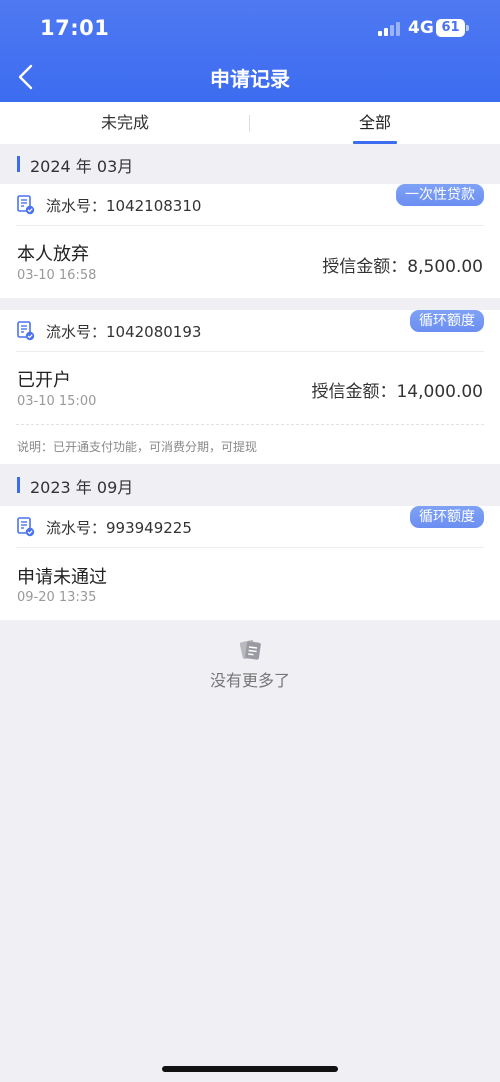 The width and height of the screenshot is (500, 1082). What do you see at coordinates (57, 597) in the screenshot?
I see `record-datetime: 09-20 13:35` at bounding box center [57, 597].